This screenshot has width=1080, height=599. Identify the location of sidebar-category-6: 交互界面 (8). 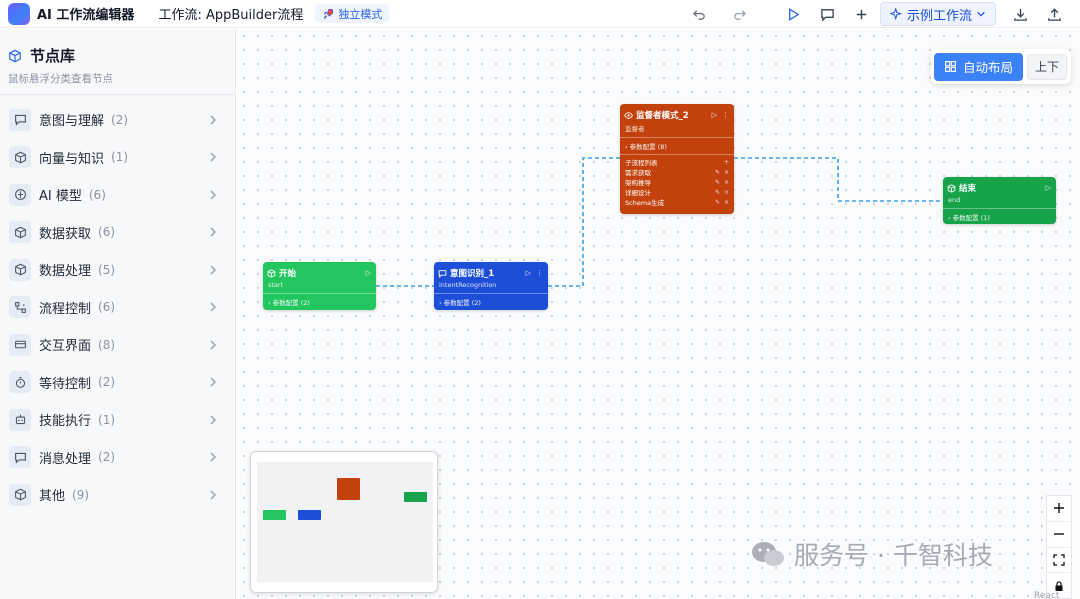
(117, 345).